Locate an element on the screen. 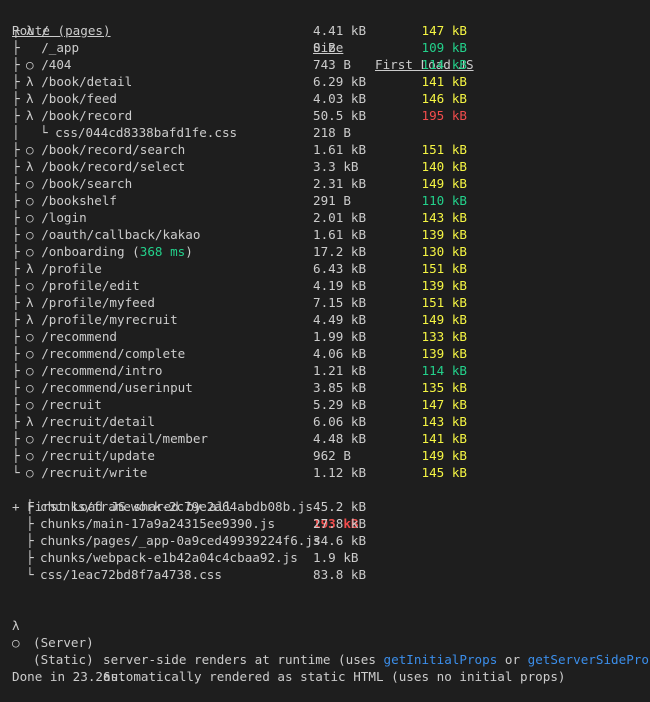  route-first-load: 146 kB is located at coordinates (444, 98).